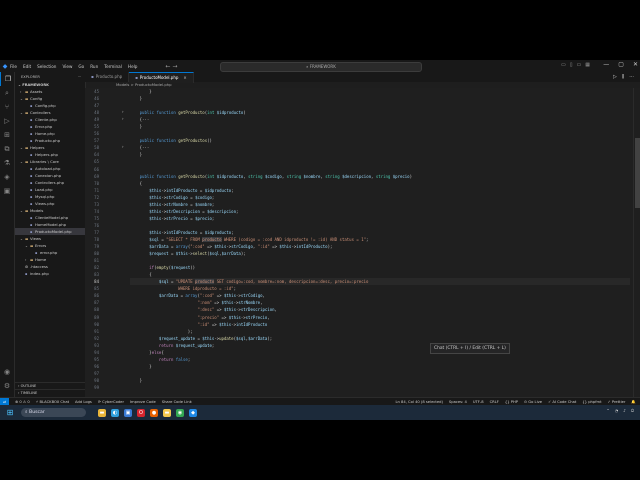 The image size is (640, 480). What do you see at coordinates (7, 191) in the screenshot?
I see `blackbox-icon: ▣` at bounding box center [7, 191].